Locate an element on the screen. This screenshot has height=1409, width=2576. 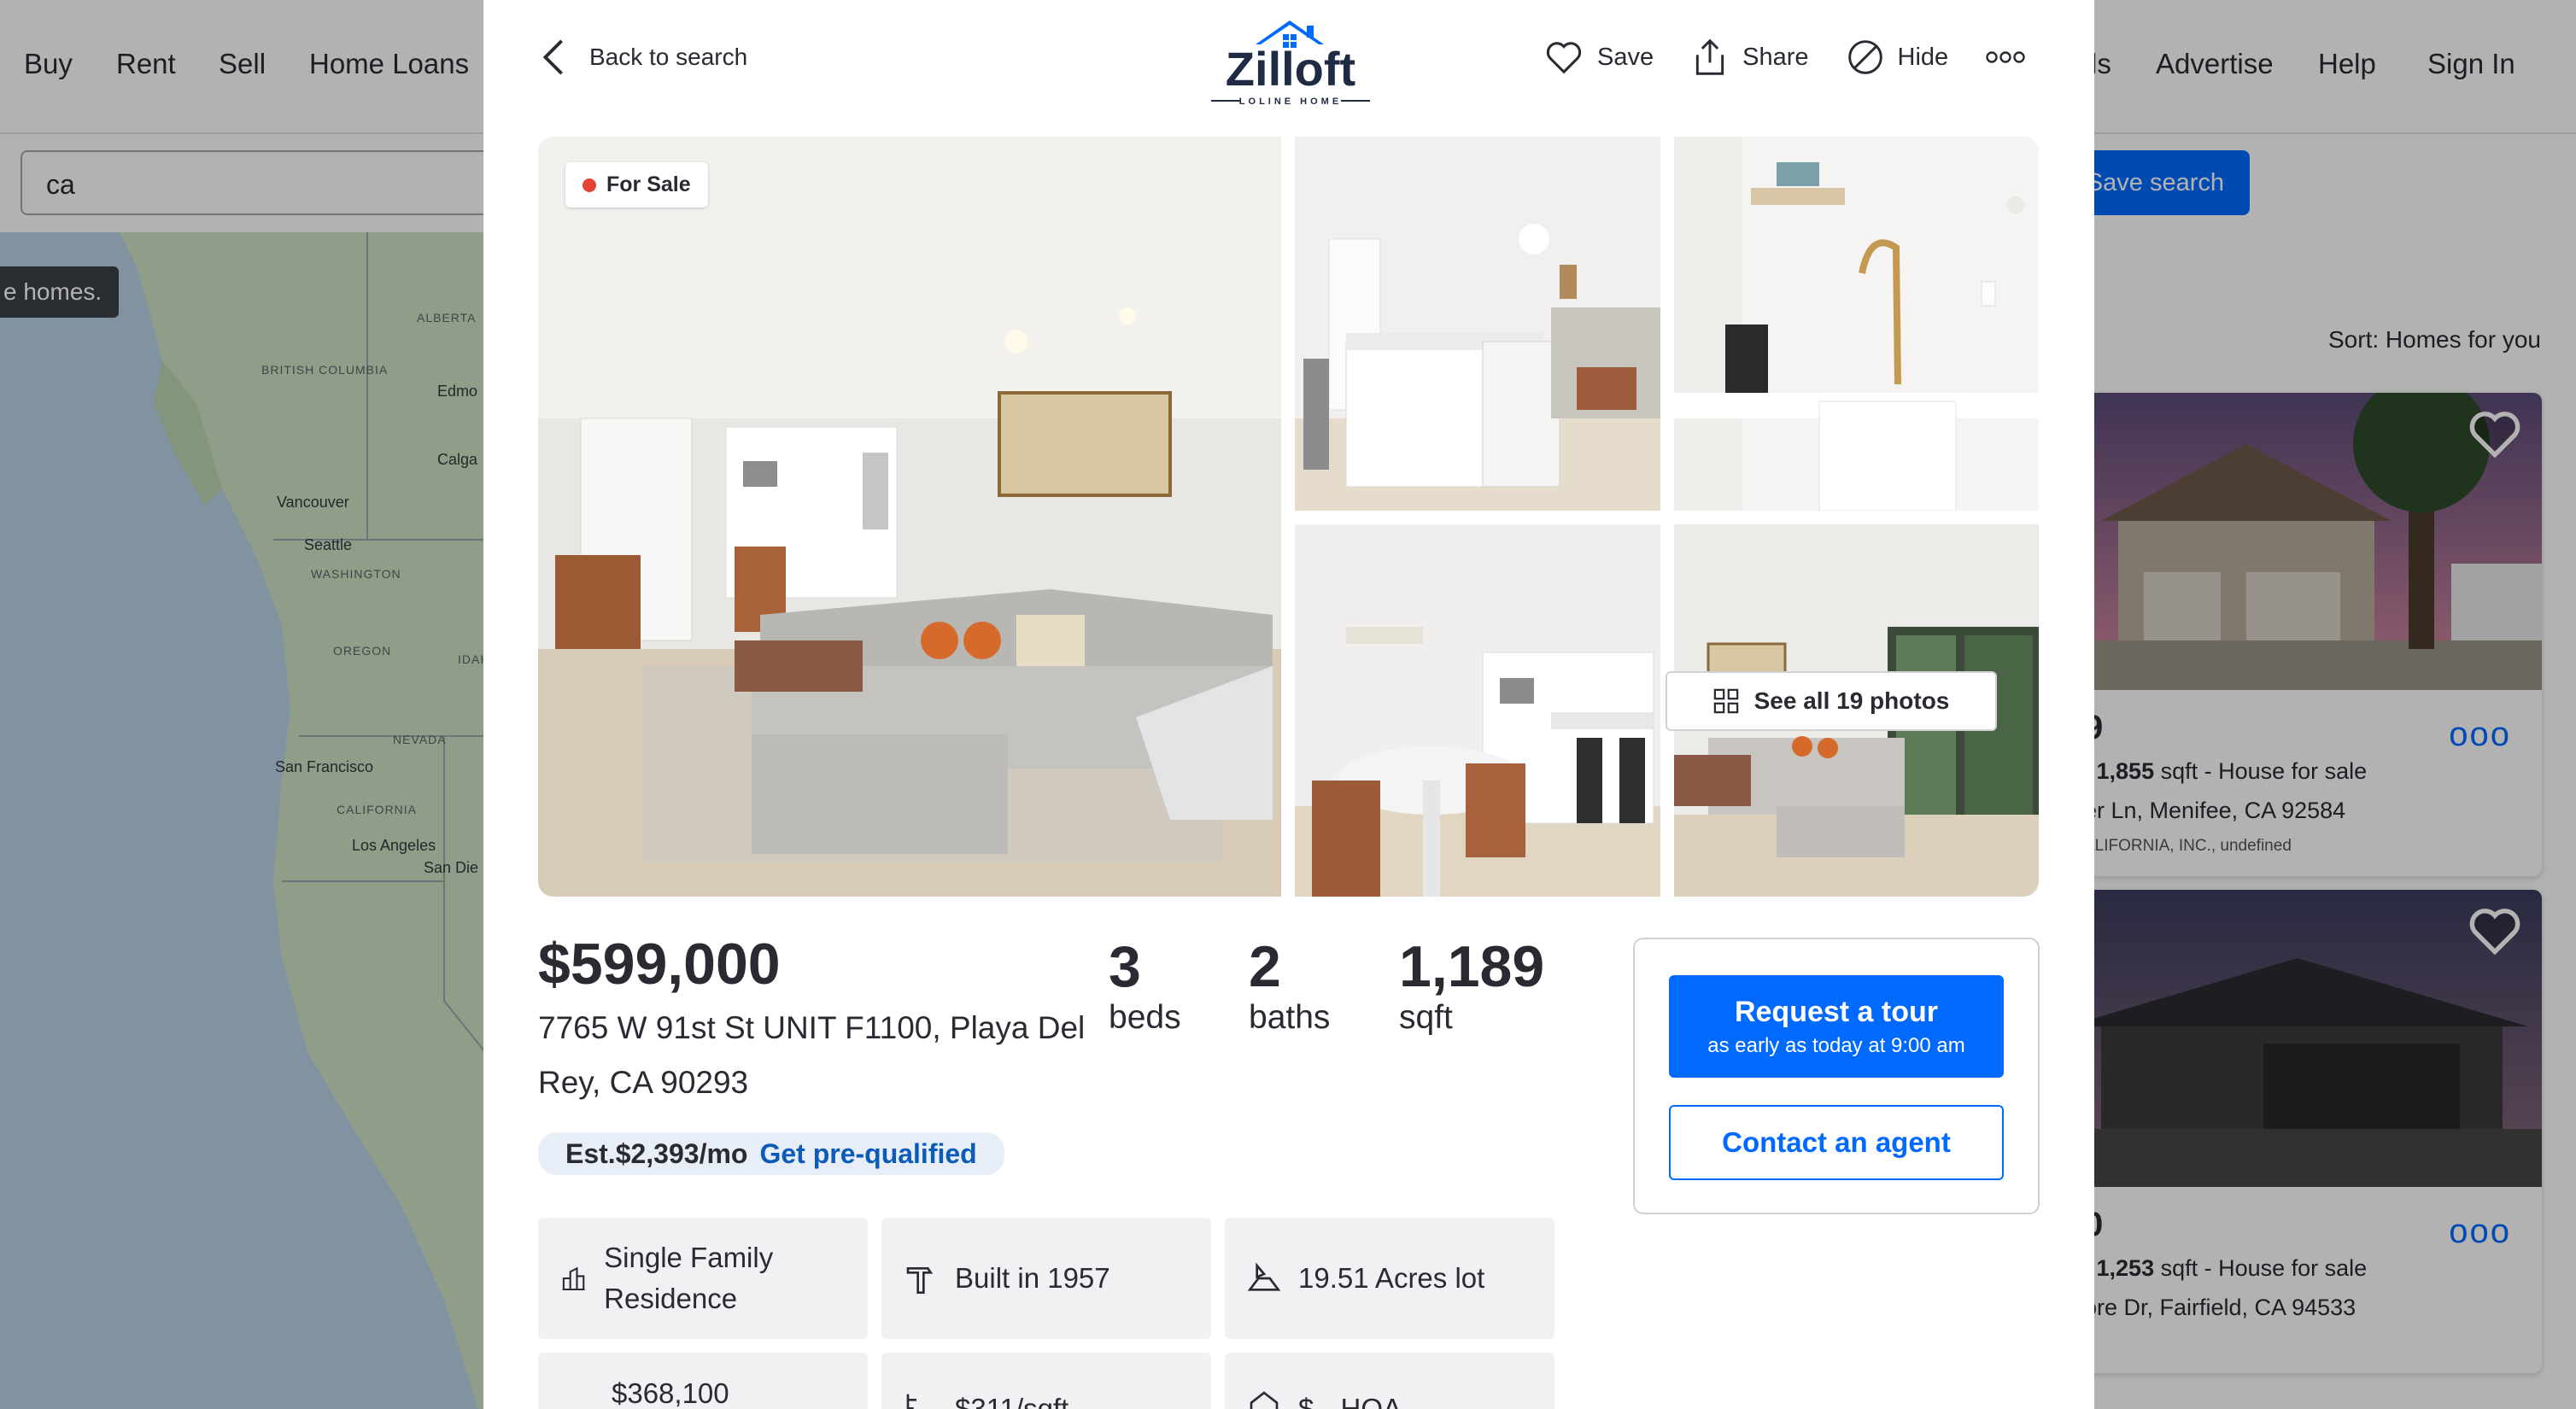
see-all-photos-button: See all 19 photos is located at coordinates (1831, 701).